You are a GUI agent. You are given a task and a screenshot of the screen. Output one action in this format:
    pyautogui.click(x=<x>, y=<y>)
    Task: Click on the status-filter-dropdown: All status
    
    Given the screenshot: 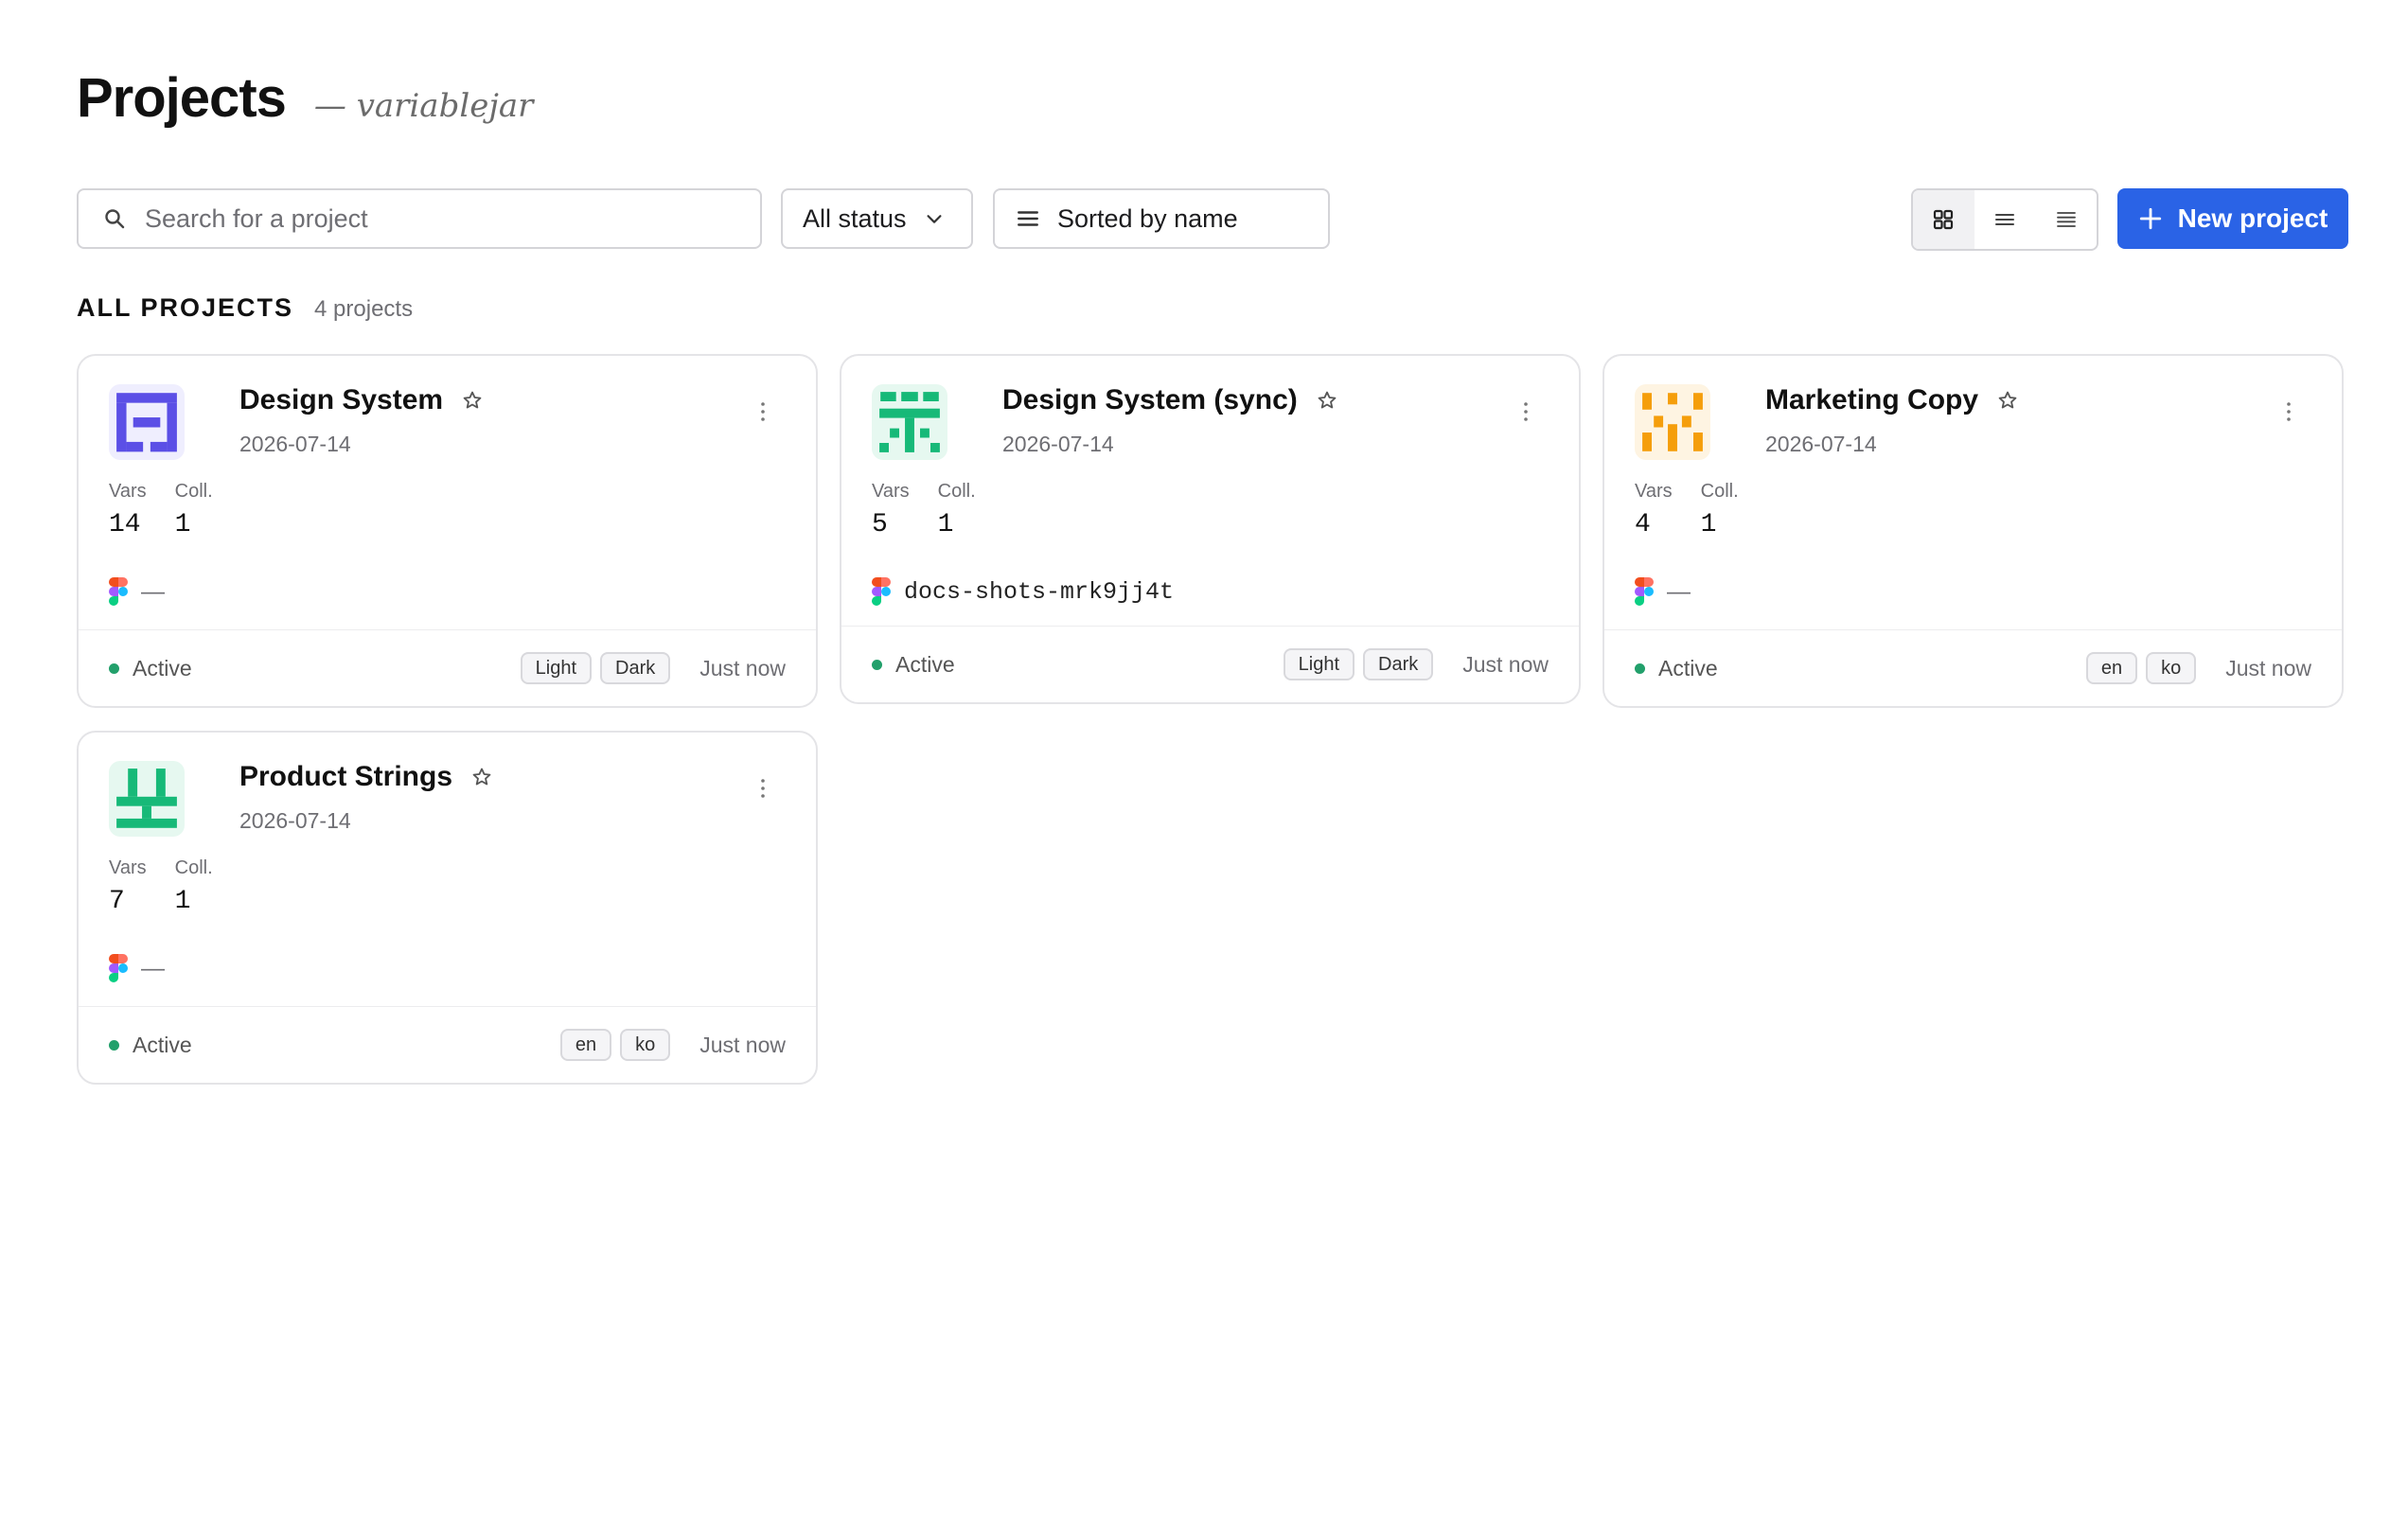 What is the action you would take?
    pyautogui.click(x=877, y=218)
    